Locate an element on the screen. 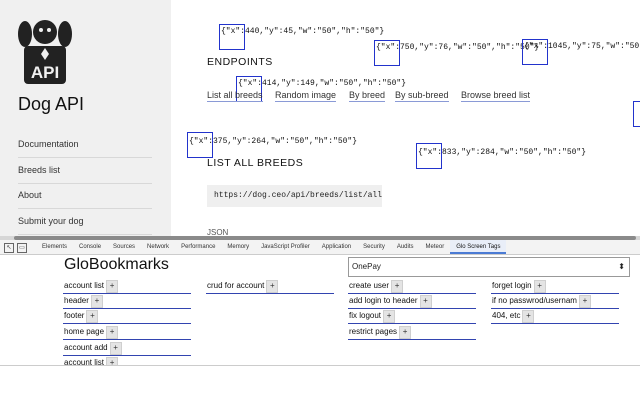  bookmark-item: fix logout + is located at coordinates (412, 316).